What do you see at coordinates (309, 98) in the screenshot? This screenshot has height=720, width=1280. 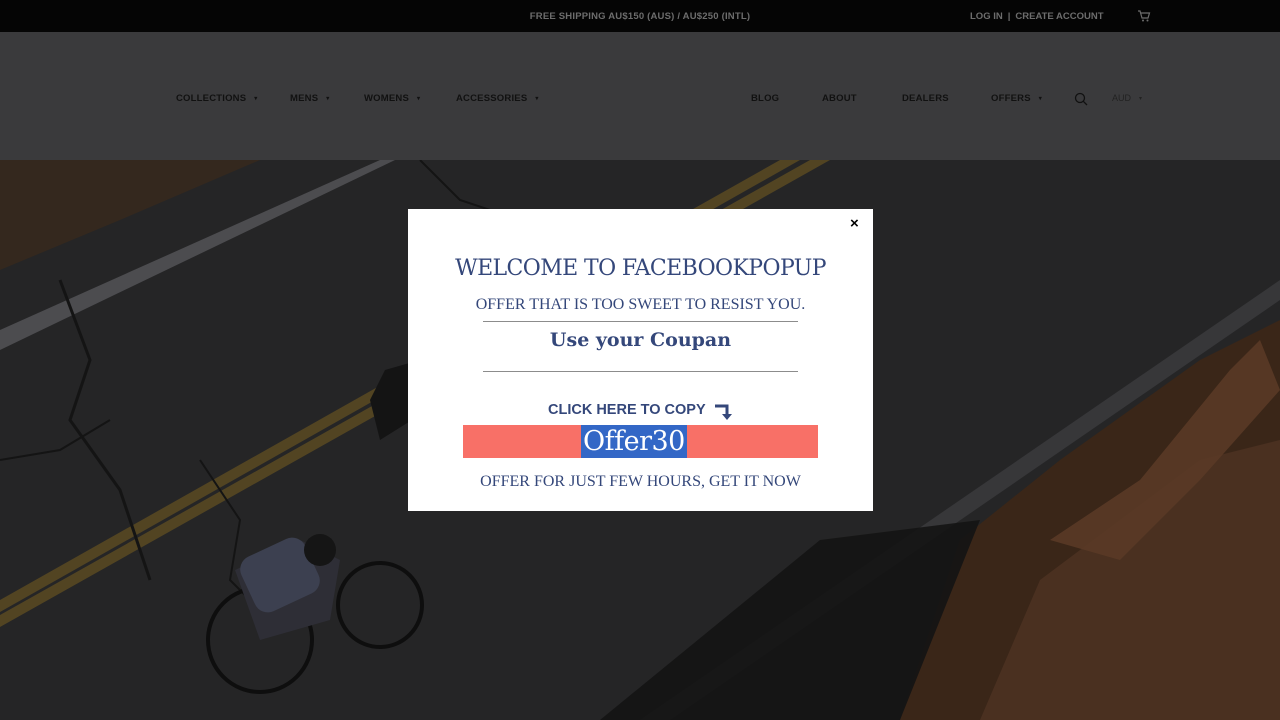 I see `nav-item-mens: MENS ▾` at bounding box center [309, 98].